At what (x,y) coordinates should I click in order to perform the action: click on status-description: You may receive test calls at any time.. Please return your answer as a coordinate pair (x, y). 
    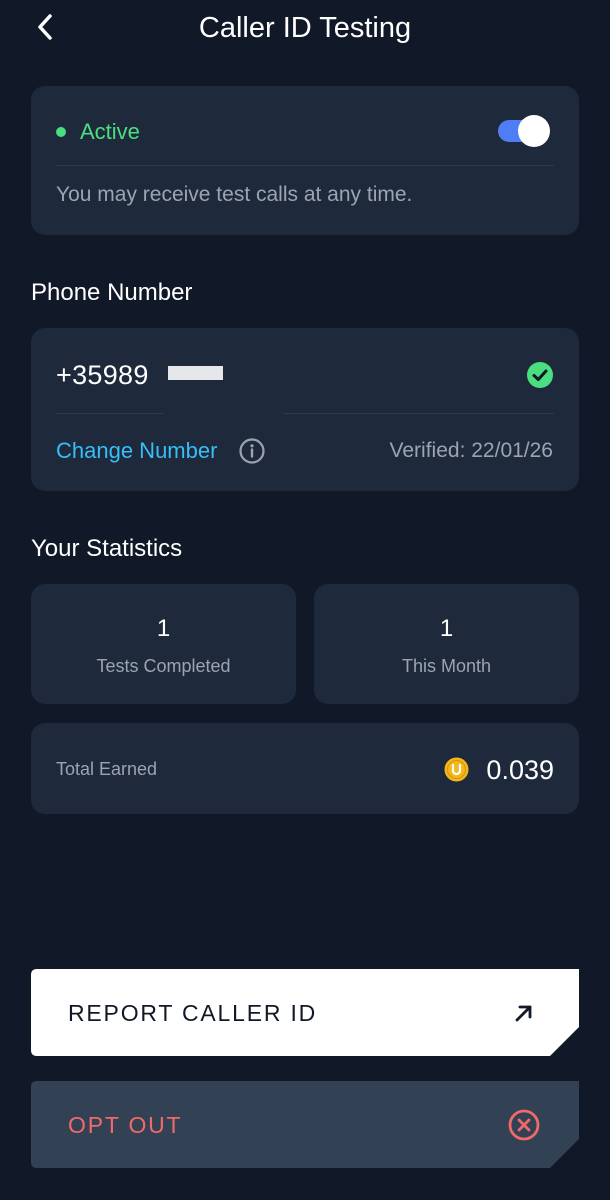
    Looking at the image, I should click on (234, 194).